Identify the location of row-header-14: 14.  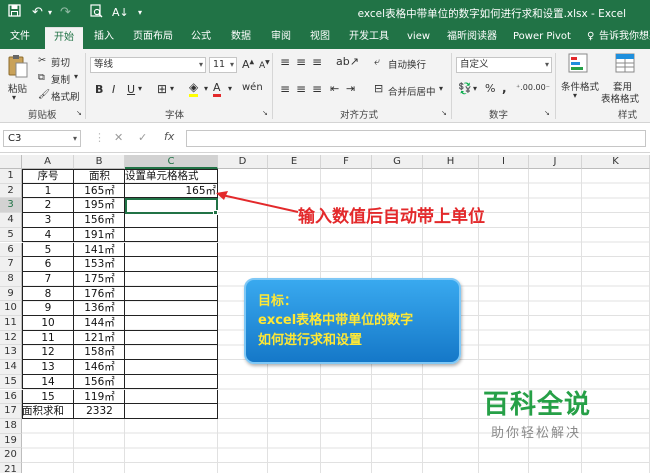
(11, 367).